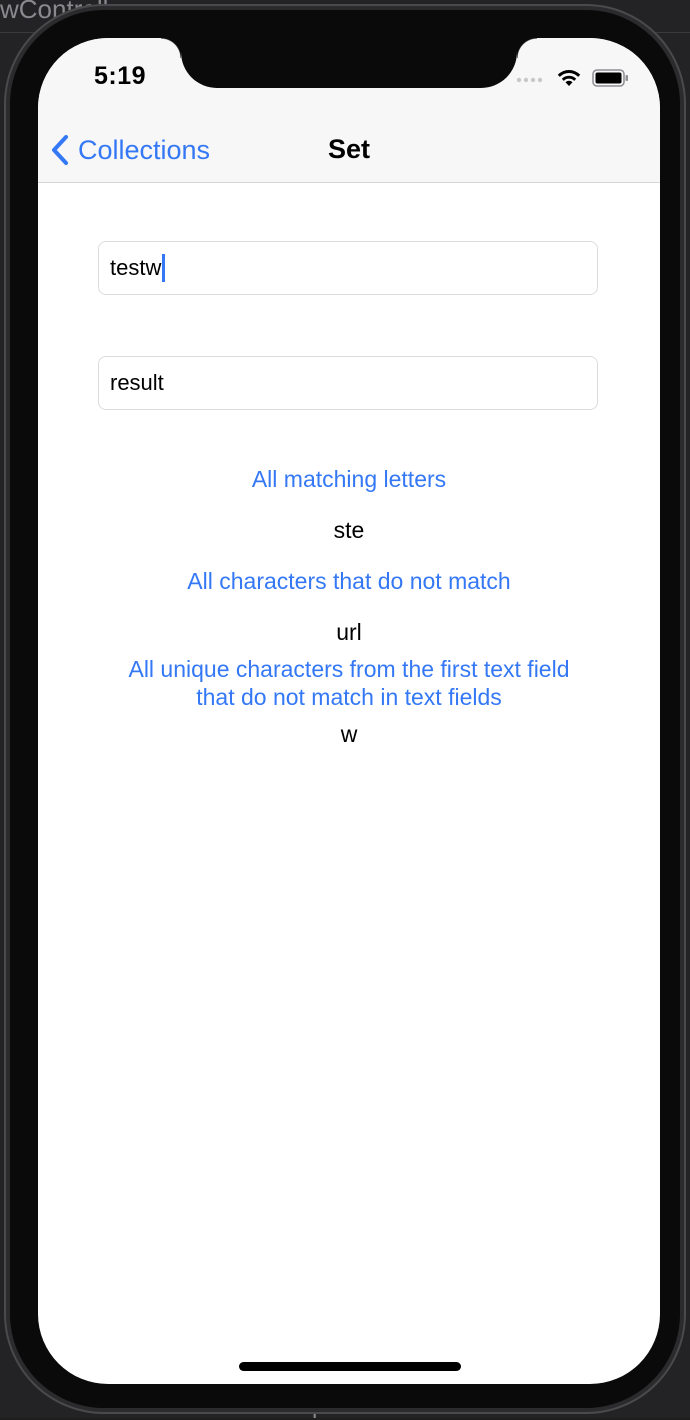  Describe the element at coordinates (120, 76) in the screenshot. I see `status-time: 5:19` at that location.